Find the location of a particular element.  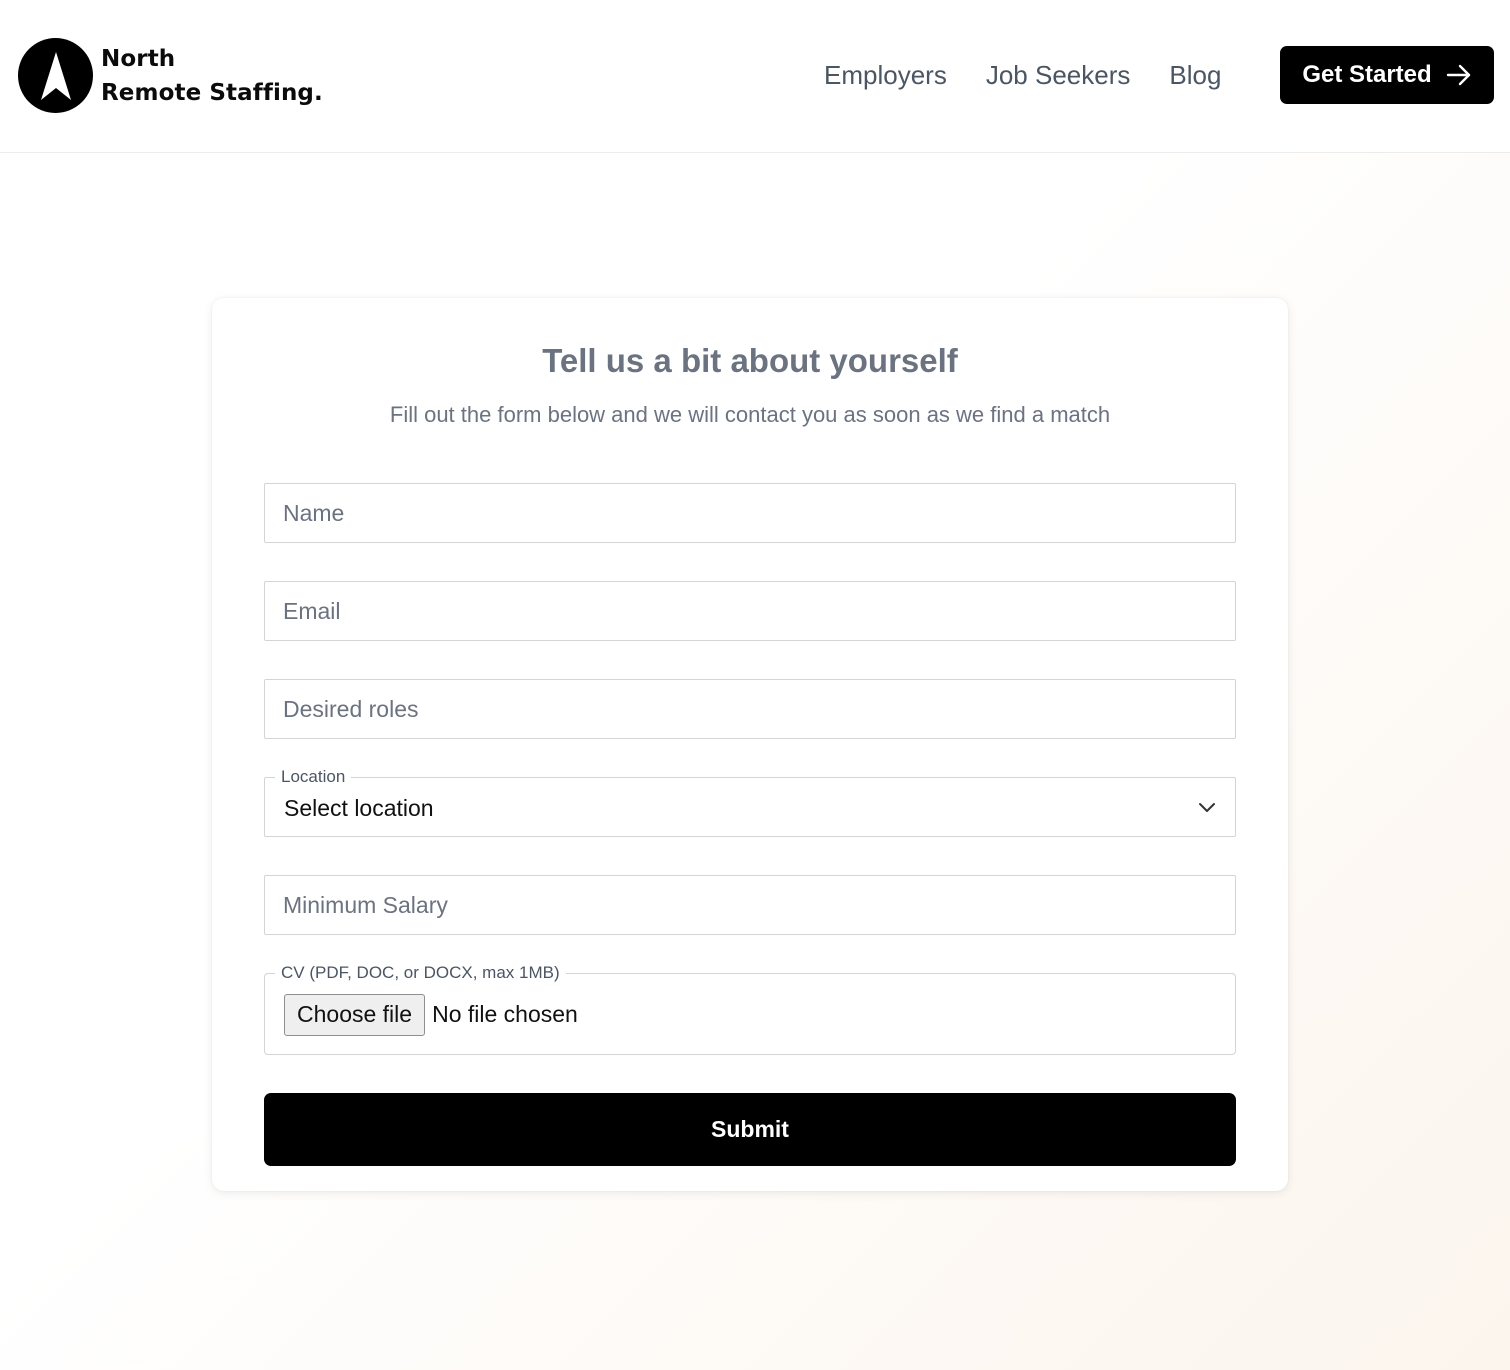

email-input is located at coordinates (750, 611).